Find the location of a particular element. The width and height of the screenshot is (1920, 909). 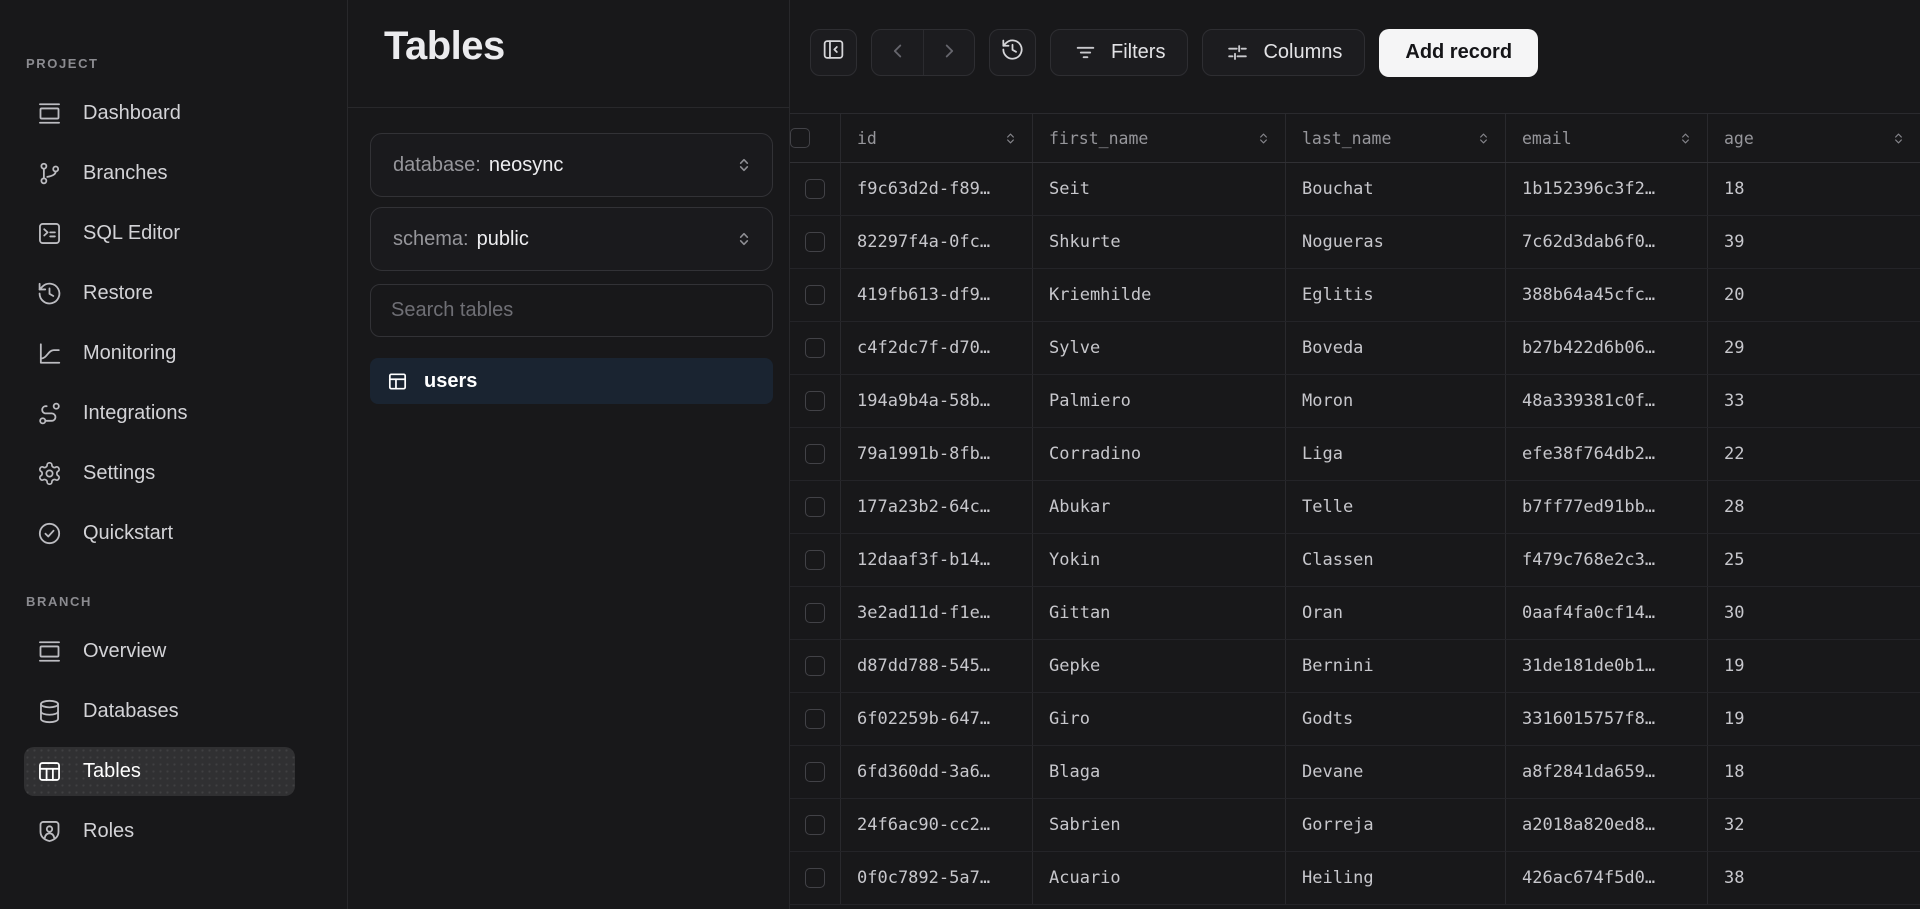

next-page-button is located at coordinates (948, 52).